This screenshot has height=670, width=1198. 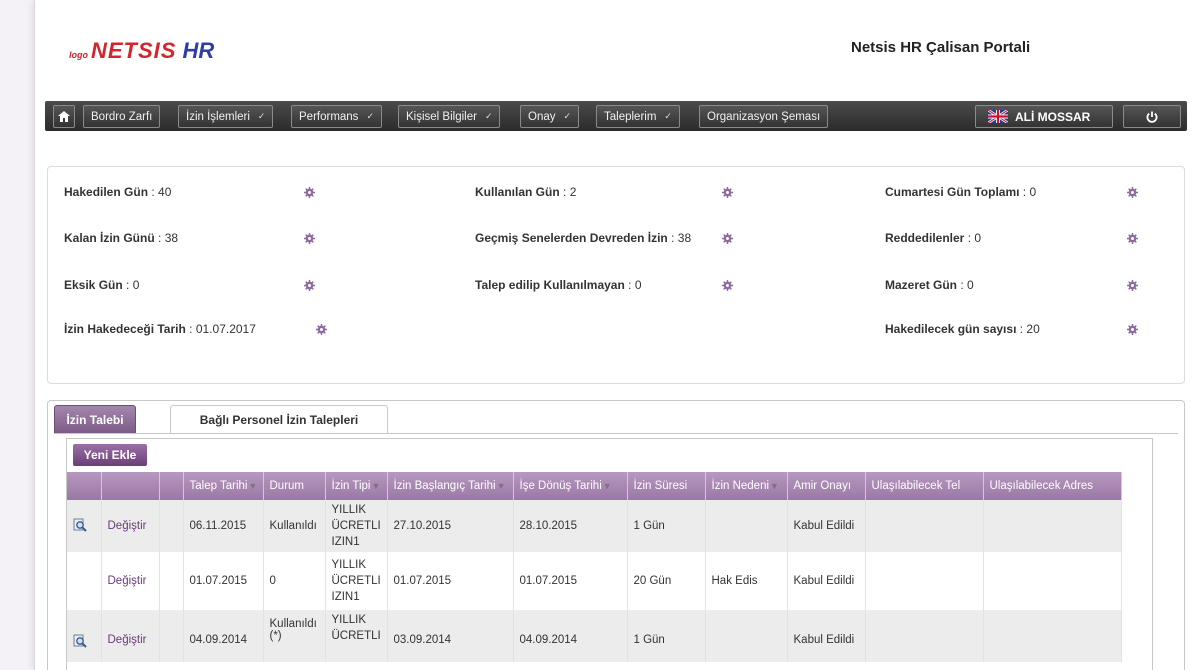 I want to click on col-header-baslangic: İzin Başlangıç Tarihi▼, so click(x=450, y=486).